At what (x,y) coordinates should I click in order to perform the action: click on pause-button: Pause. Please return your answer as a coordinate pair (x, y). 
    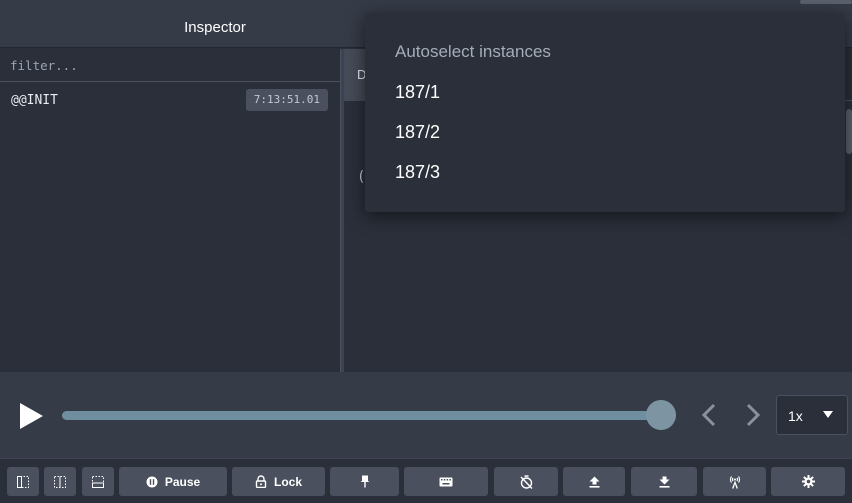
    Looking at the image, I should click on (173, 481).